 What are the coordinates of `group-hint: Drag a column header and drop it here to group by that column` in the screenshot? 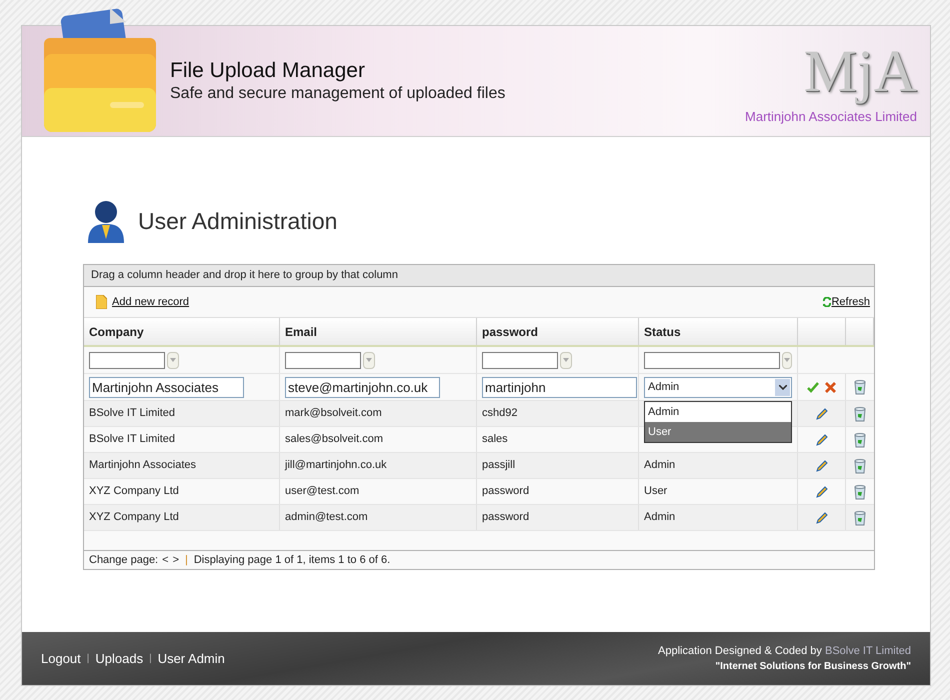 It's located at (244, 276).